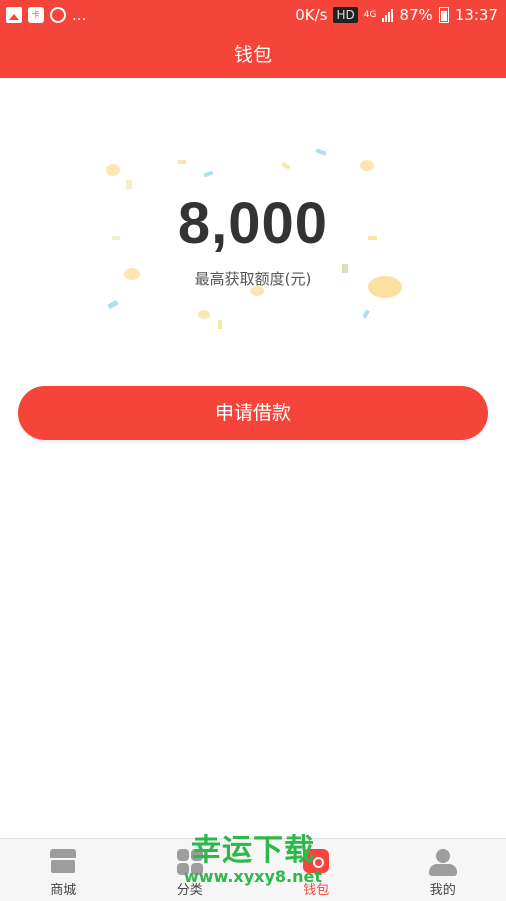 This screenshot has height=901, width=506. I want to click on network-speed: 0K/s, so click(311, 15).